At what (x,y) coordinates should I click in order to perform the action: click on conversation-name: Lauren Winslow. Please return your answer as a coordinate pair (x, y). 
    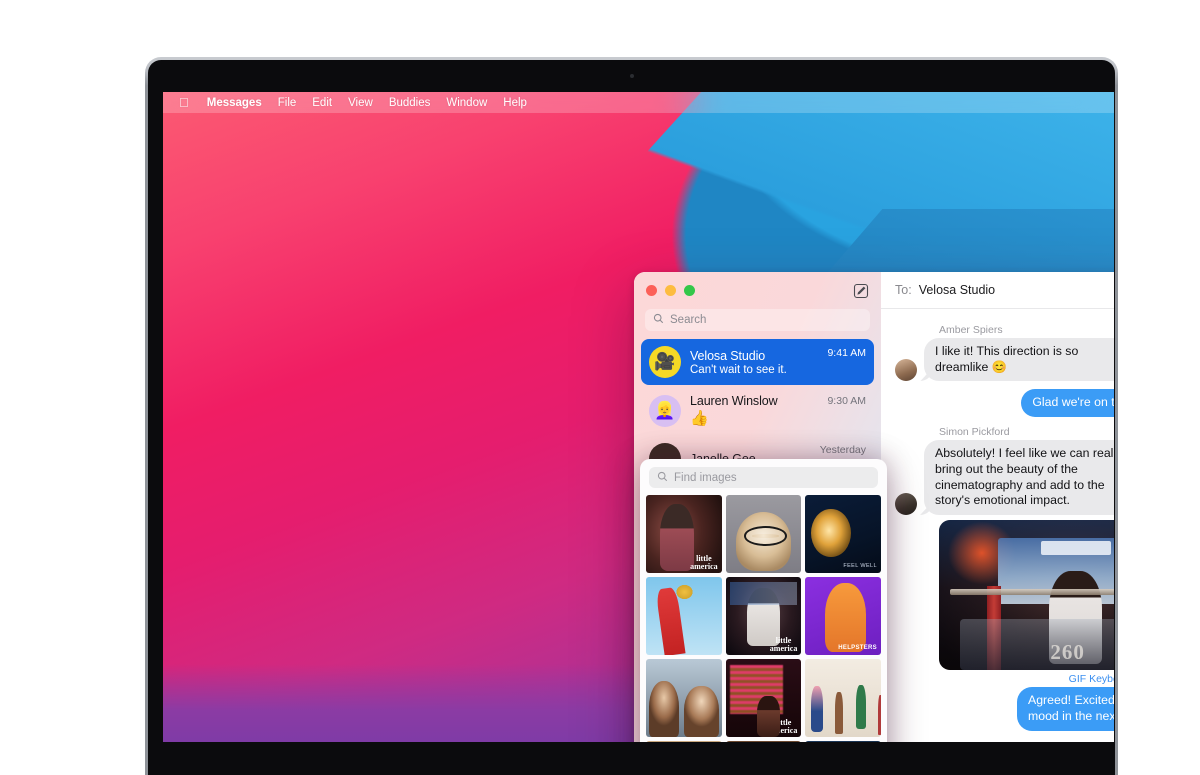
    Looking at the image, I should click on (734, 401).